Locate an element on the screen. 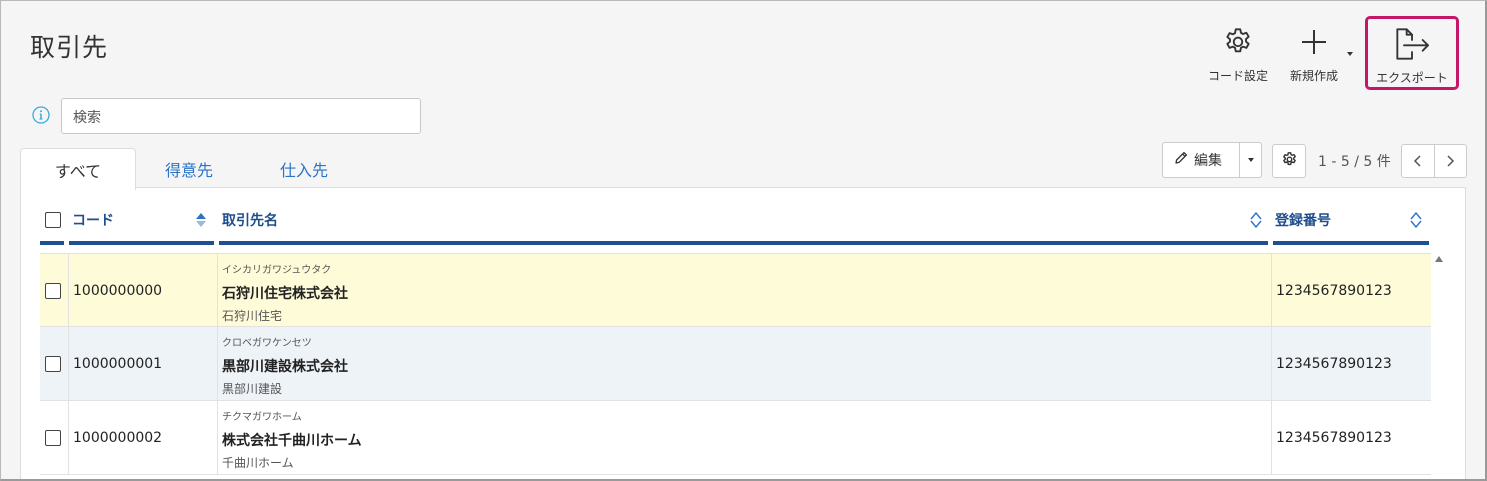 This screenshot has width=1487, height=481. row-short-name: 黒部川建設 is located at coordinates (252, 389).